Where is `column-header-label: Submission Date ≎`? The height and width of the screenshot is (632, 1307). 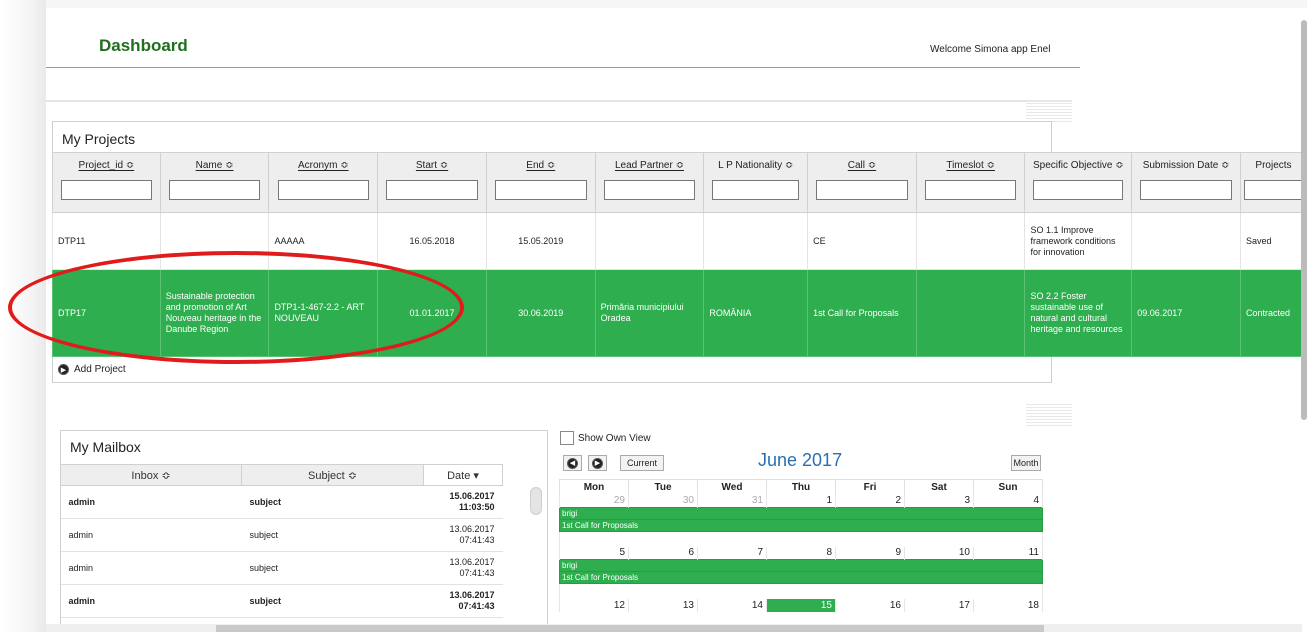 column-header-label: Submission Date ≎ is located at coordinates (1186, 168).